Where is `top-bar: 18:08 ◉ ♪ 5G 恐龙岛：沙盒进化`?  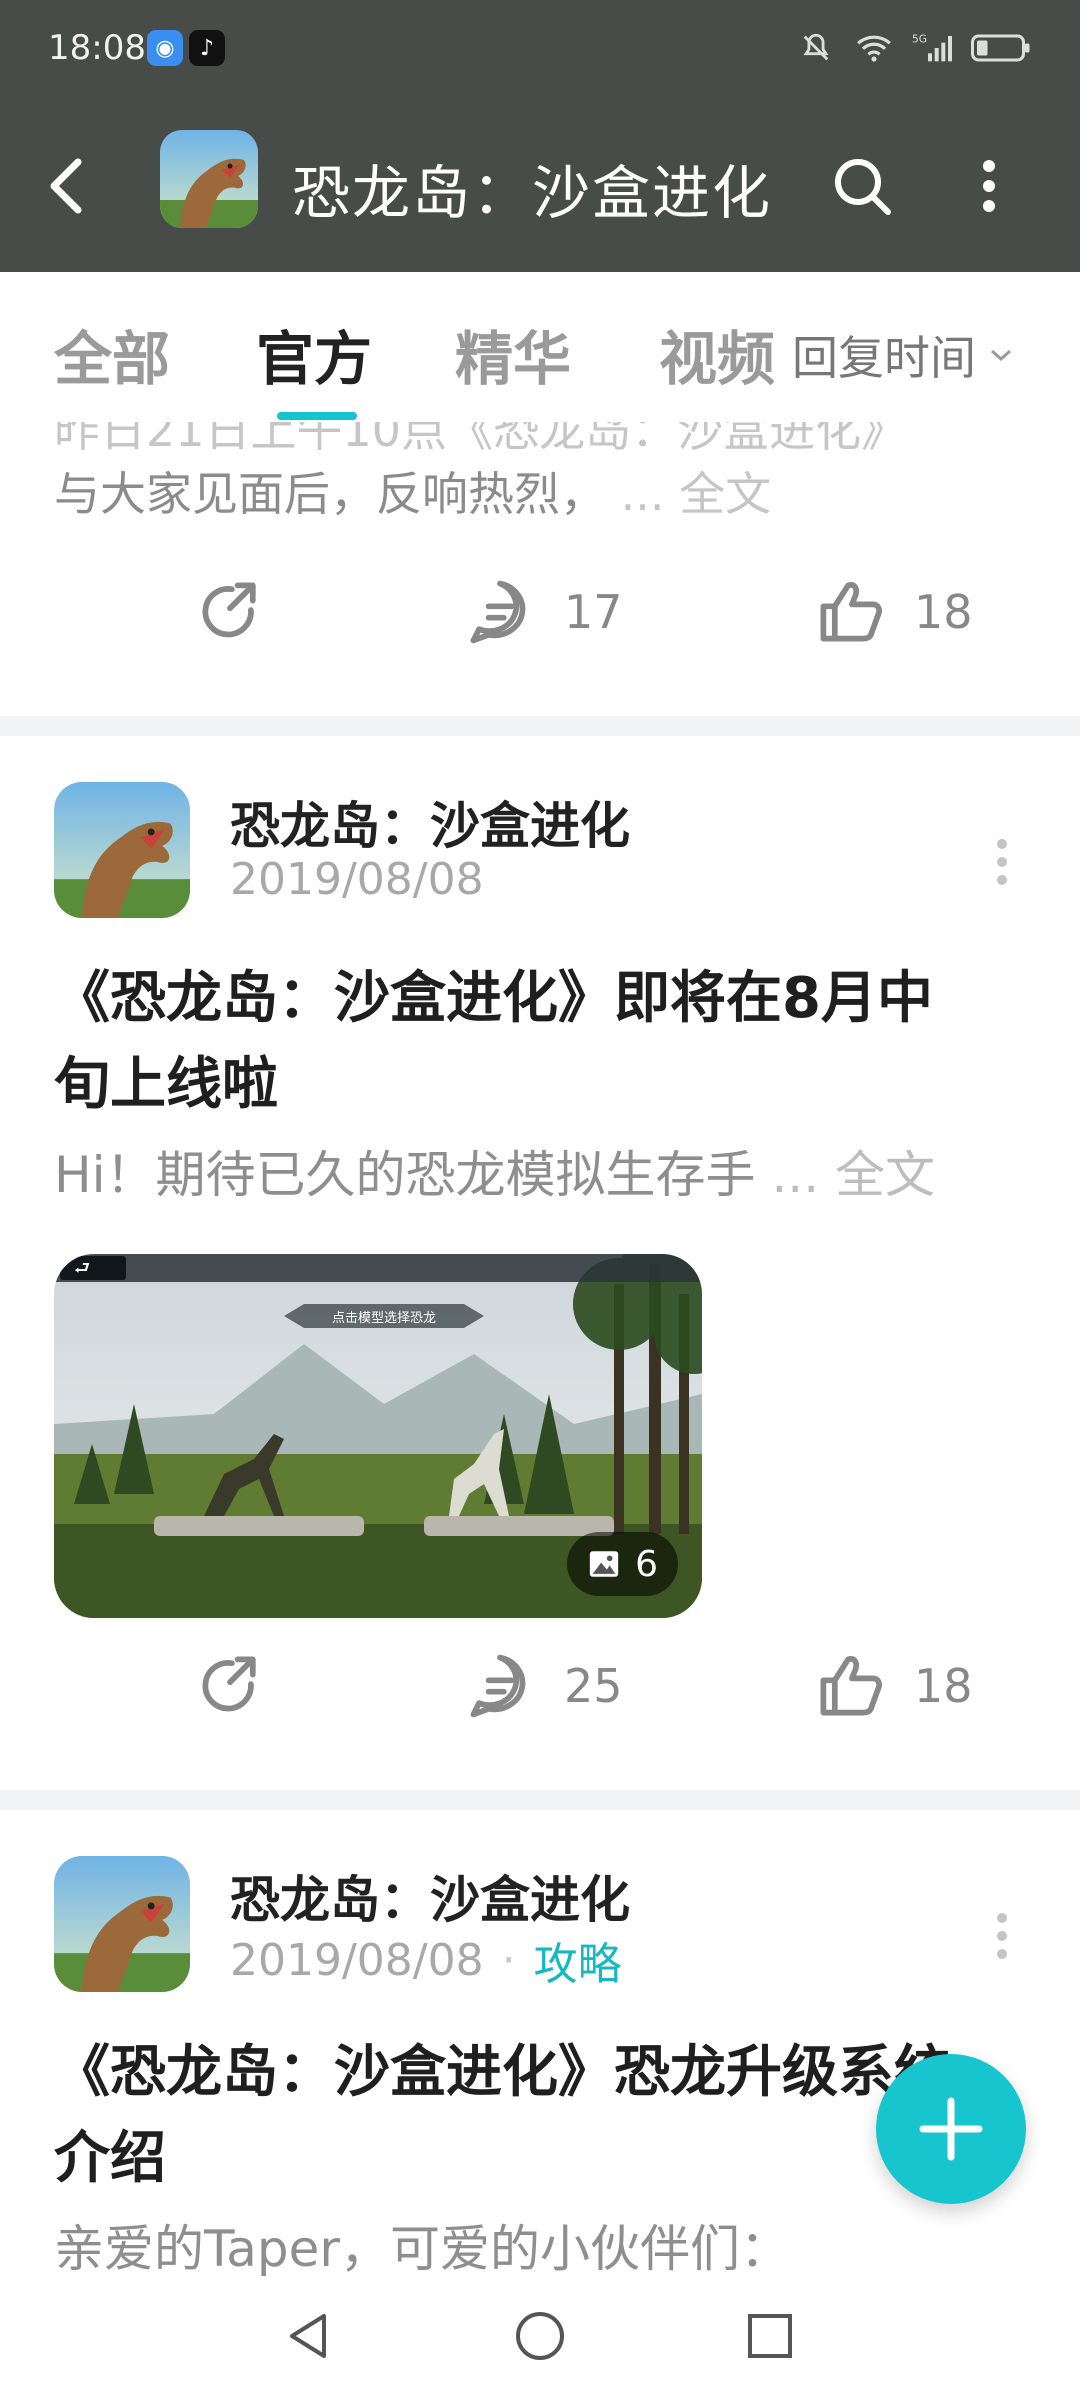 top-bar: 18:08 ◉ ♪ 5G 恐龙岛：沙盒进化 is located at coordinates (540, 136).